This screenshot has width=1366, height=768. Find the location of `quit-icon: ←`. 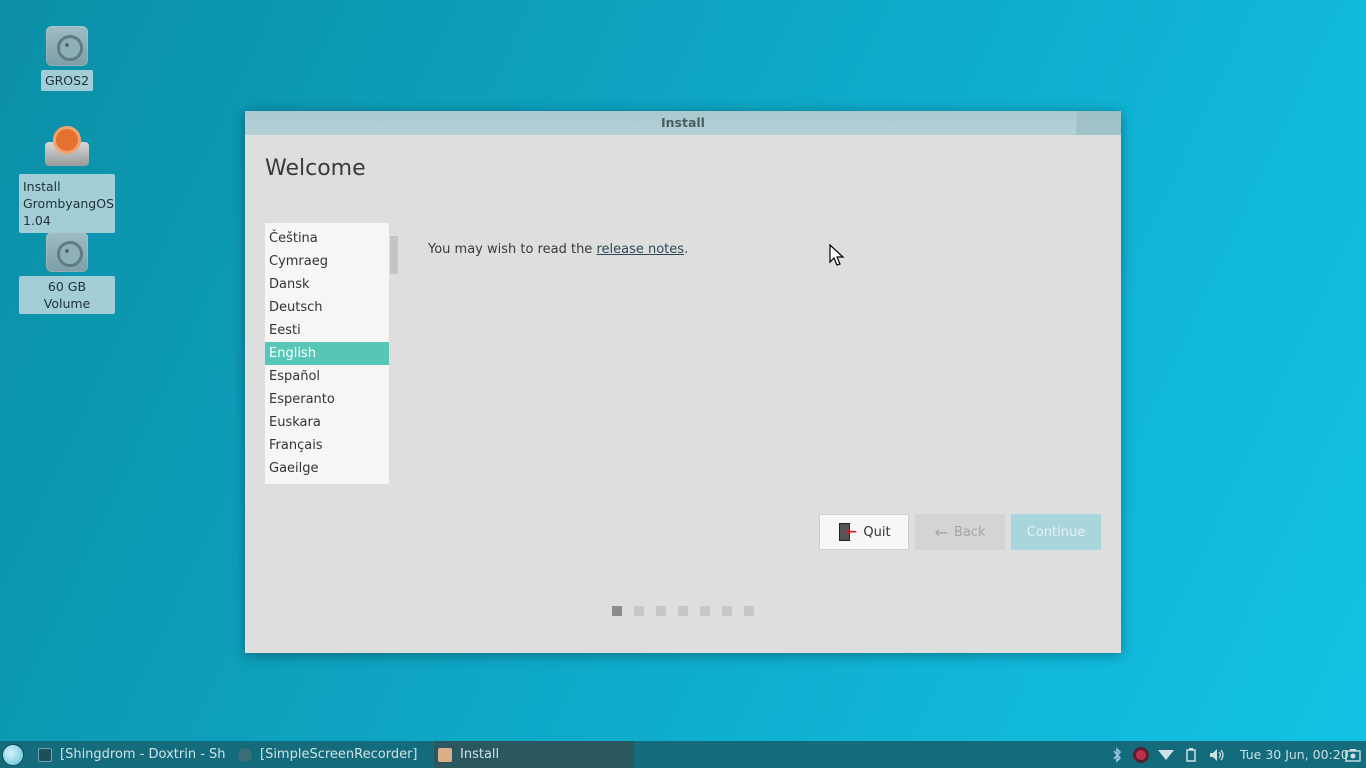

quit-icon: ← is located at coordinates (847, 532).